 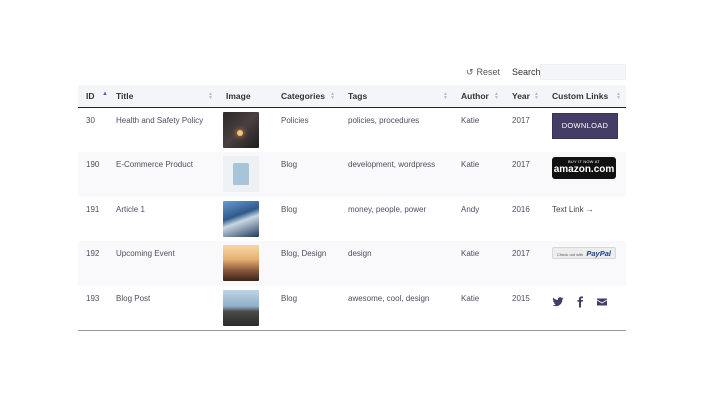 I want to click on reset-icon: ↺, so click(x=470, y=71).